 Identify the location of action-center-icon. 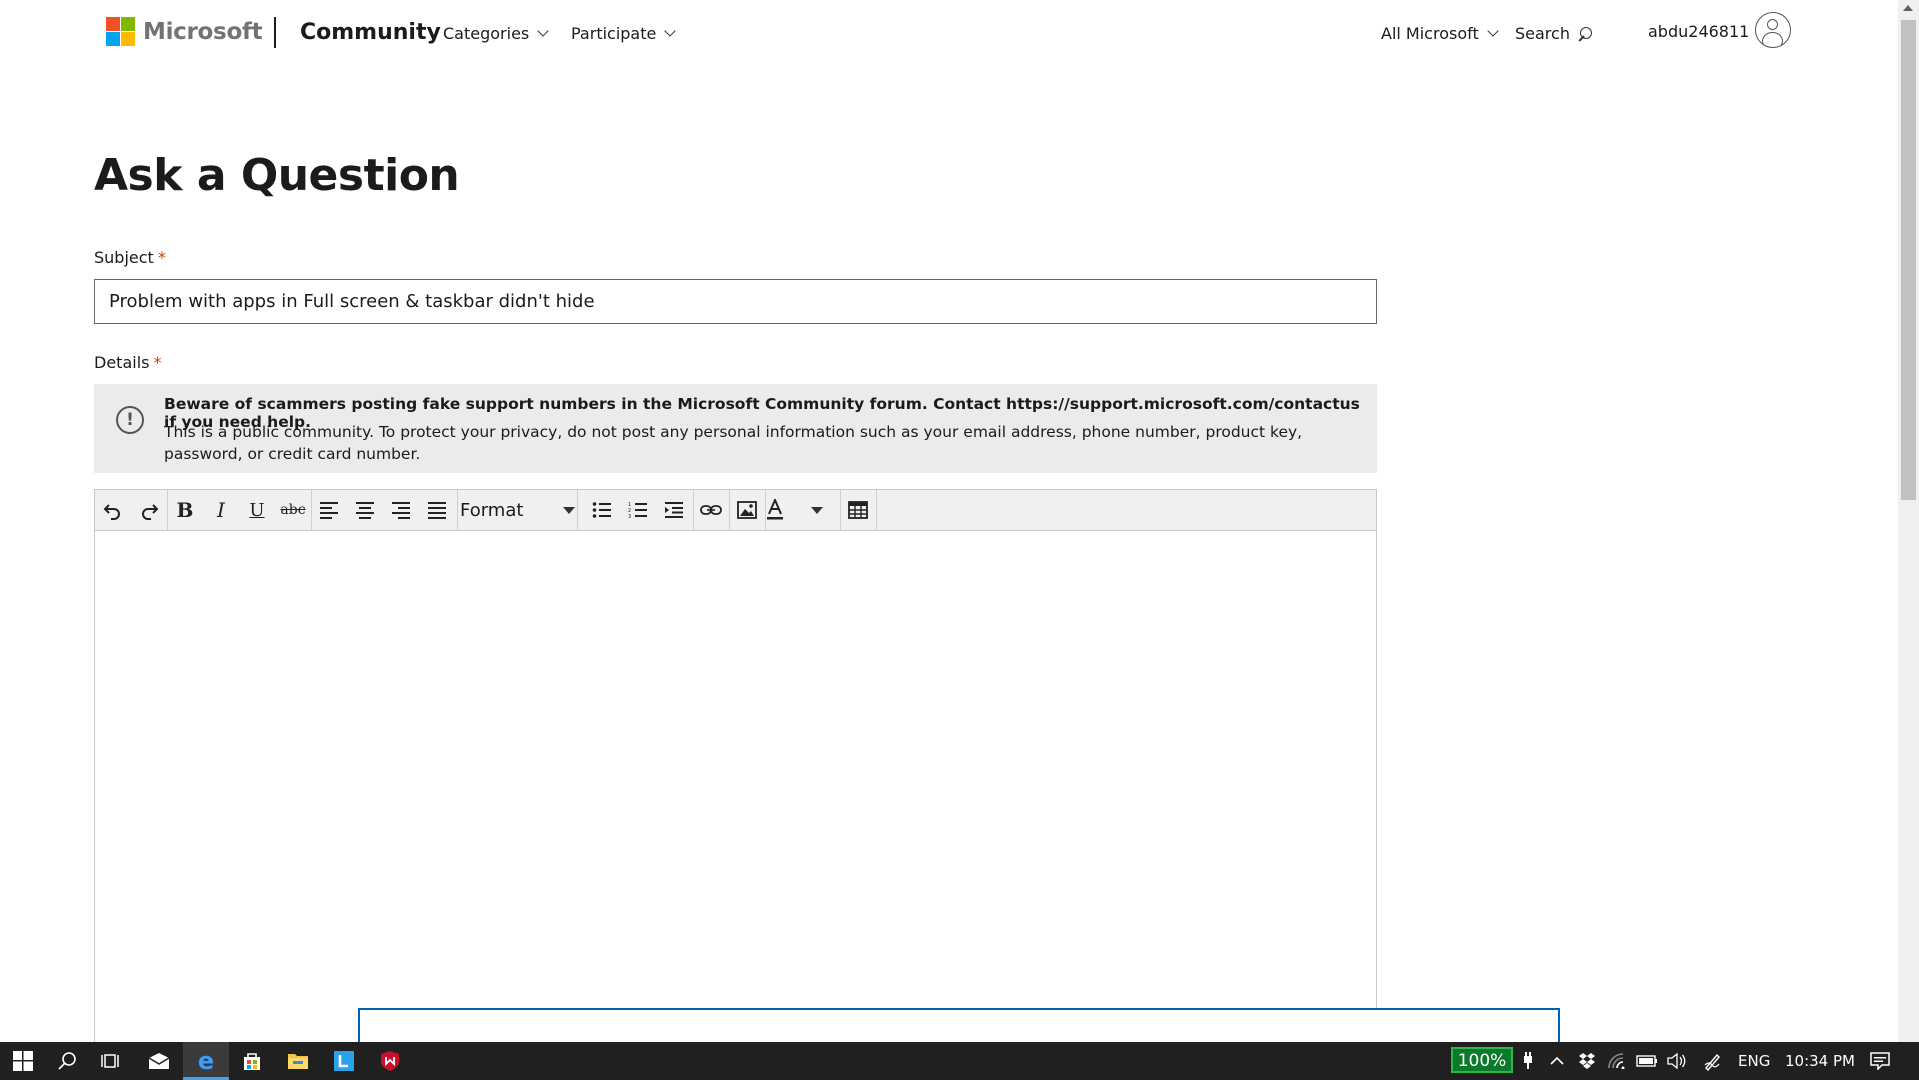
(1880, 1061).